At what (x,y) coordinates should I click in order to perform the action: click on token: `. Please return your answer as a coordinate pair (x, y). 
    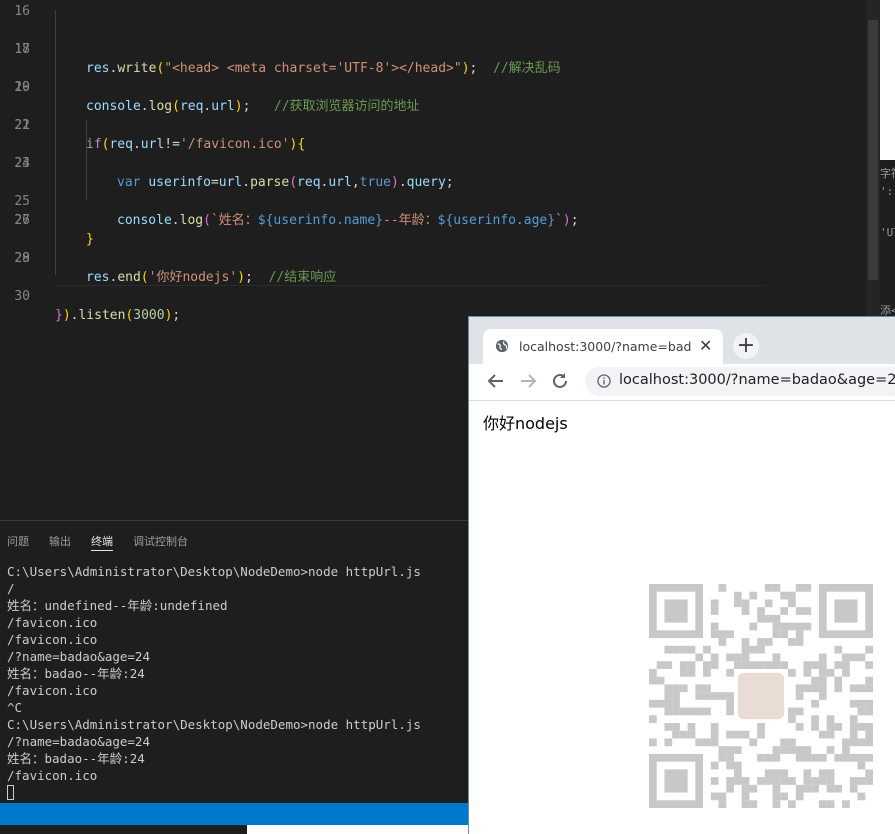
    Looking at the image, I should click on (559, 220).